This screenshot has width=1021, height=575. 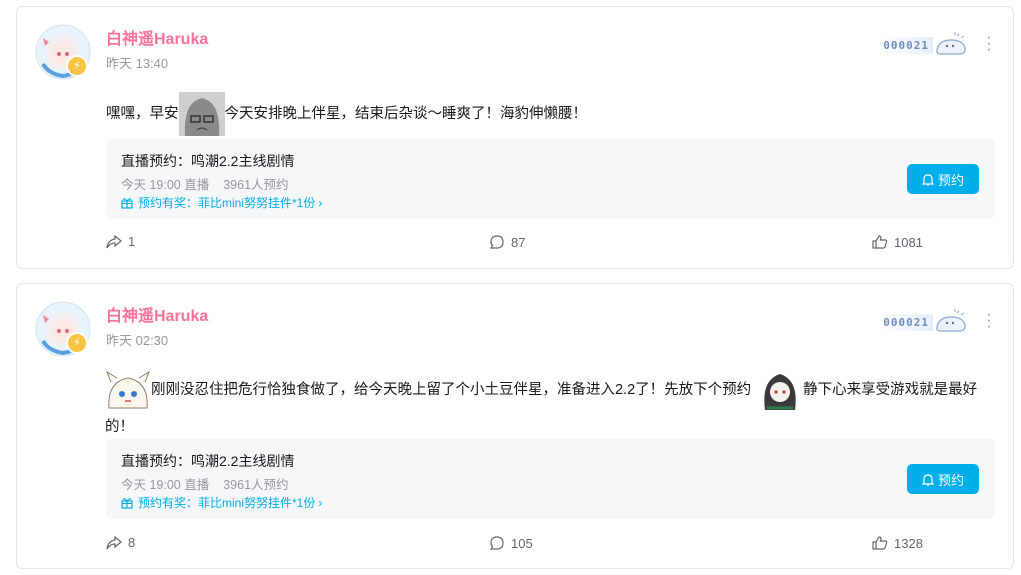 What do you see at coordinates (142, 113) in the screenshot?
I see `post-text-segment: 嘿嘿，早安` at bounding box center [142, 113].